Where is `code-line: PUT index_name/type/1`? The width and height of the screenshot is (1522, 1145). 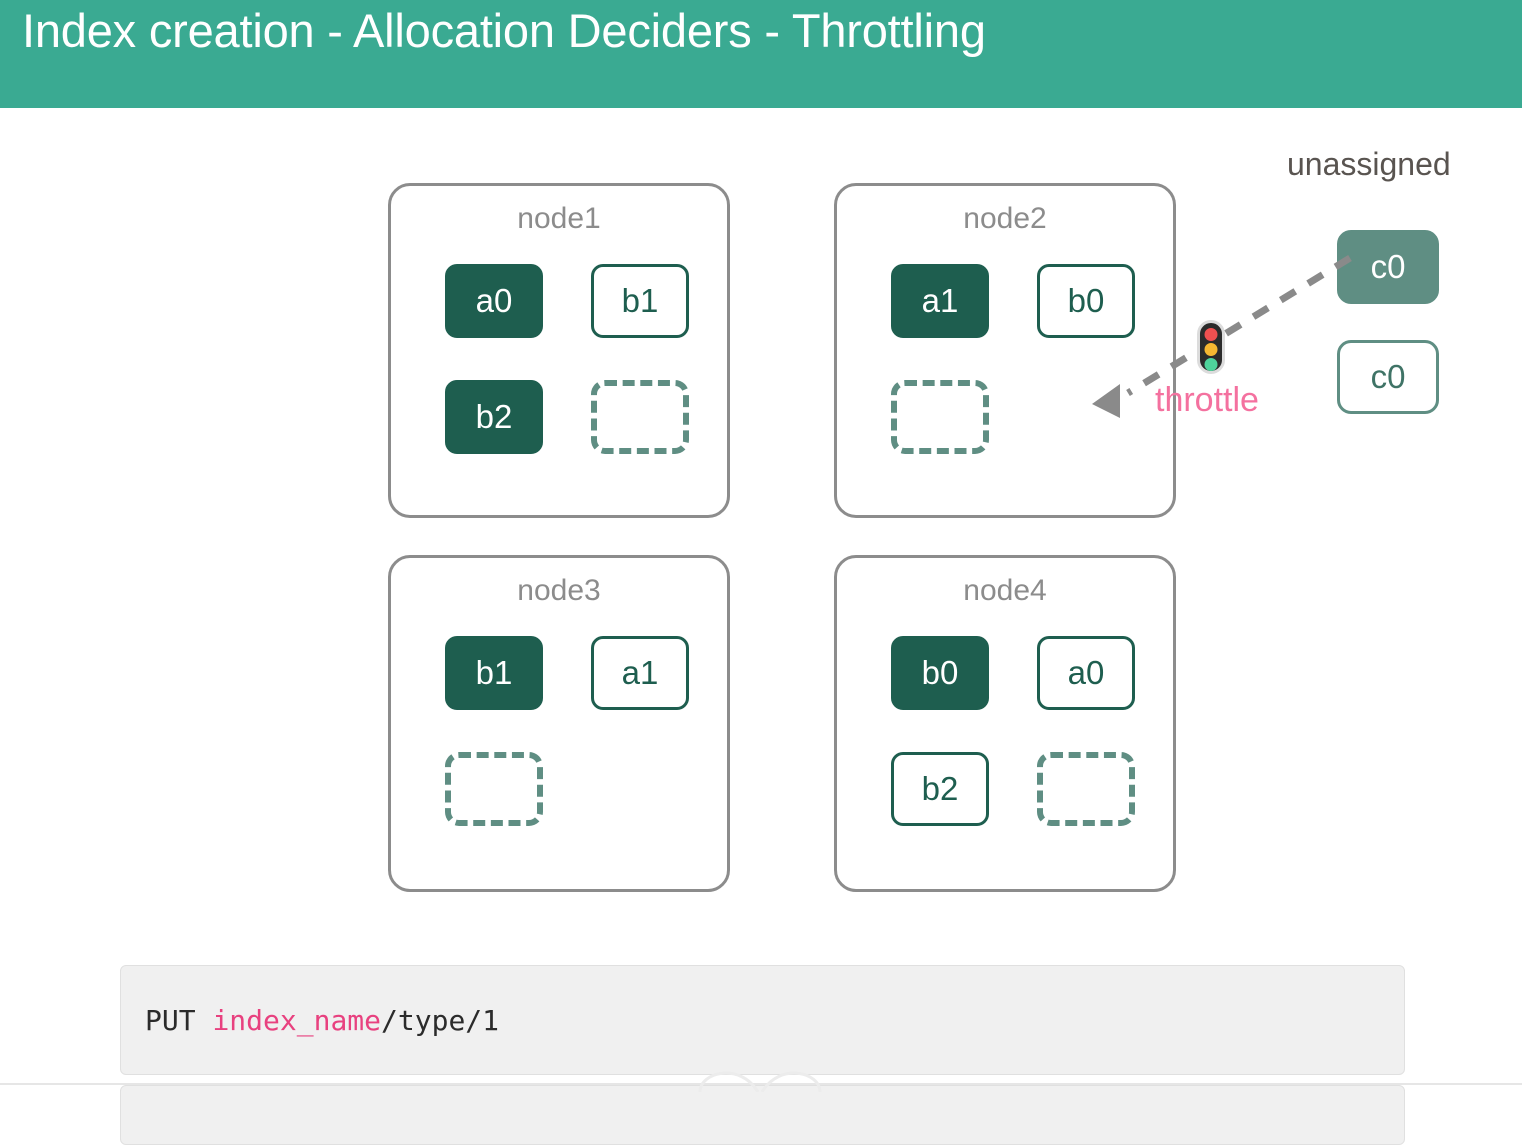
code-line: PUT index_name/type/1 is located at coordinates (322, 1020).